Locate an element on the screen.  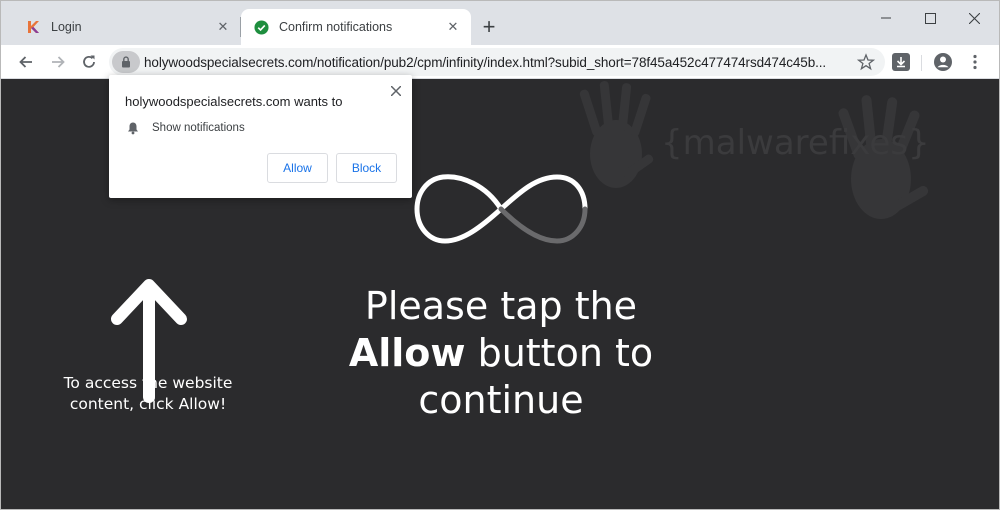
maximize-icon is located at coordinates (930, 18).